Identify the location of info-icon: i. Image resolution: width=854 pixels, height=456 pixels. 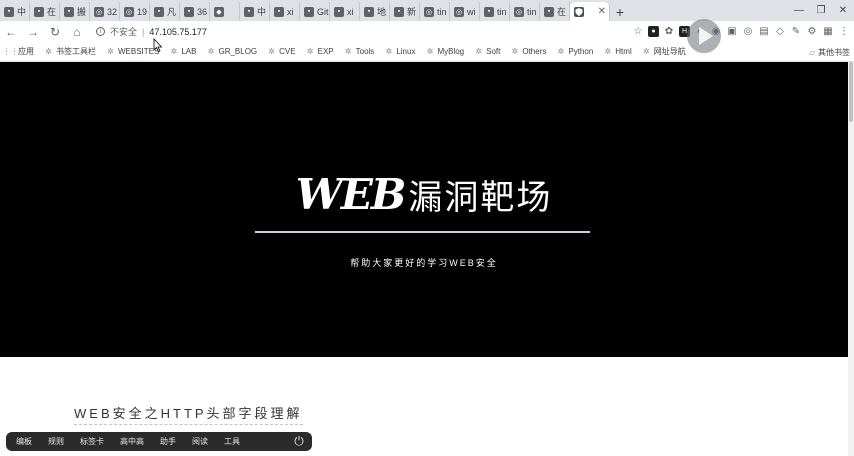
(100, 31).